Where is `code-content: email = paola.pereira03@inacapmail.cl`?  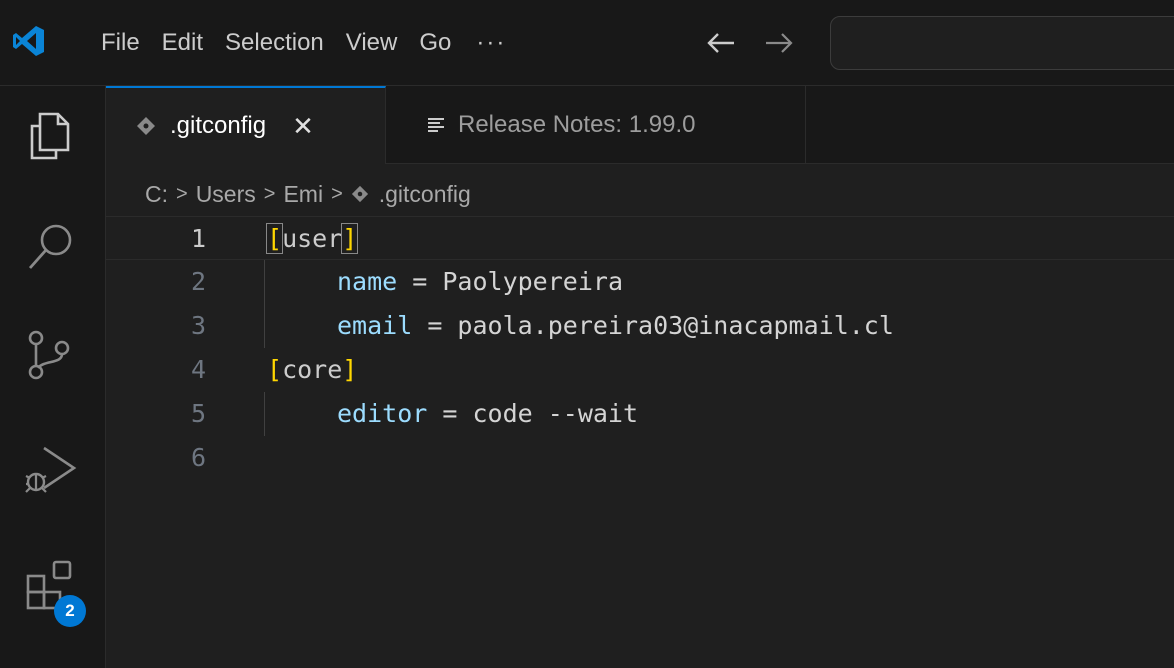 code-content: email = paola.pereira03@inacapmail.cl is located at coordinates (615, 326).